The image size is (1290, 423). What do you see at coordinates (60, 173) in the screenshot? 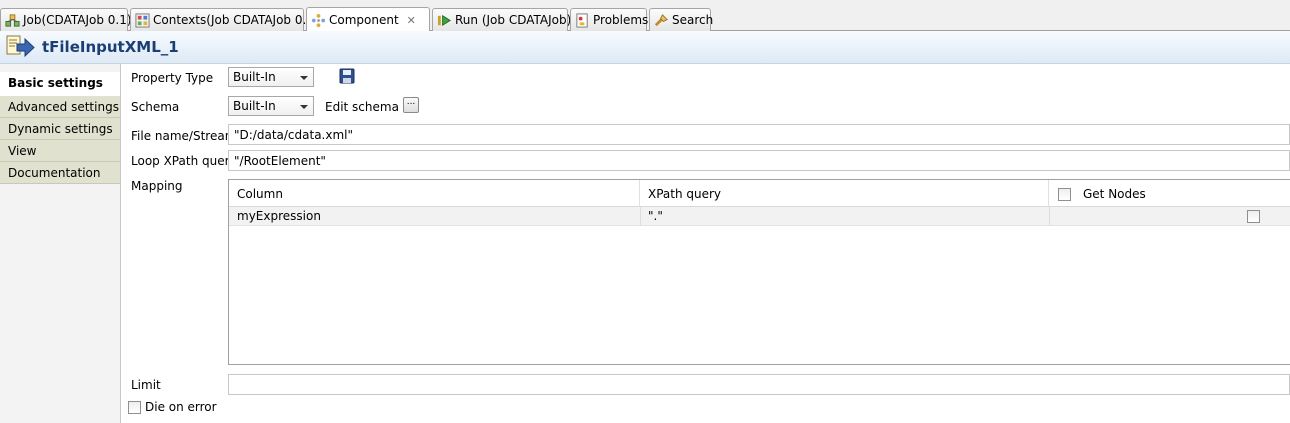
I see `nav-documentation: Documentation` at bounding box center [60, 173].